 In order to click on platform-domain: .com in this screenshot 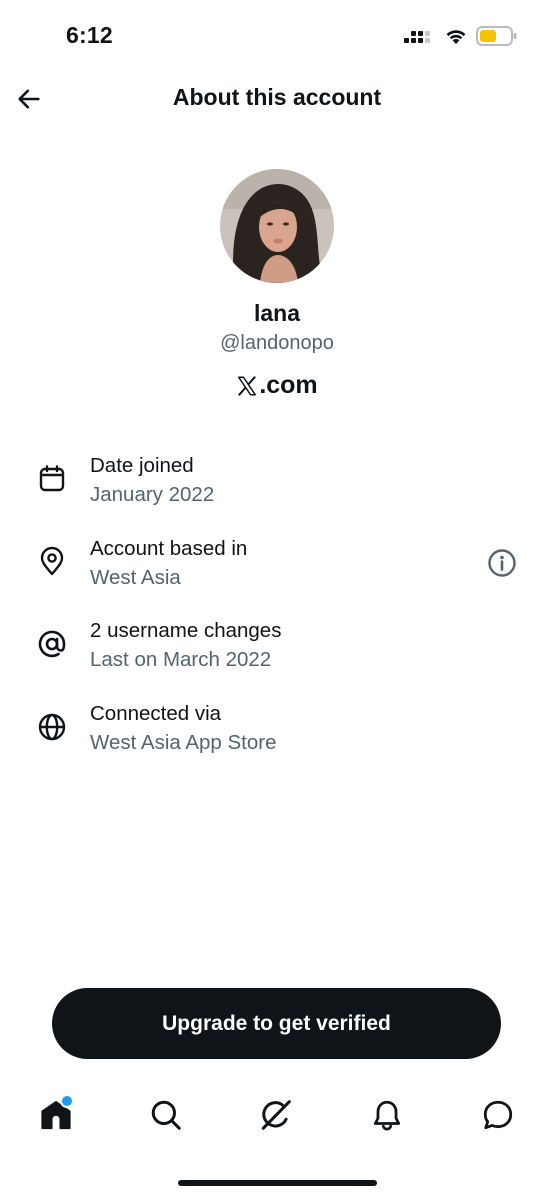, I will do `click(277, 385)`.